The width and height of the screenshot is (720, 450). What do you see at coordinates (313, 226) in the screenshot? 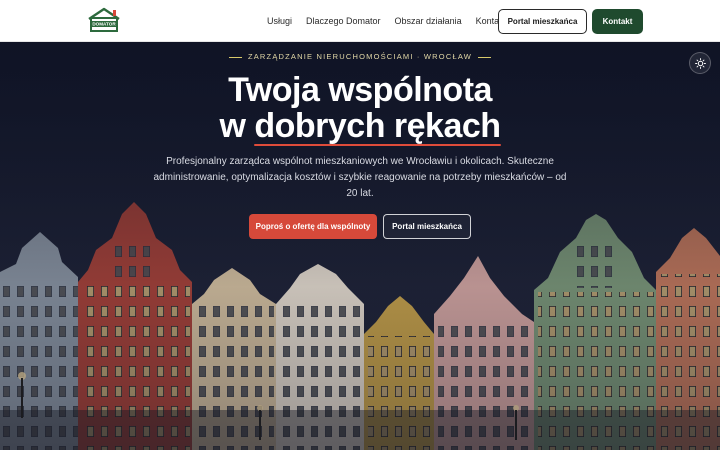
I see `request-offer-button: Poproś o ofertę dla wspólnoty` at bounding box center [313, 226].